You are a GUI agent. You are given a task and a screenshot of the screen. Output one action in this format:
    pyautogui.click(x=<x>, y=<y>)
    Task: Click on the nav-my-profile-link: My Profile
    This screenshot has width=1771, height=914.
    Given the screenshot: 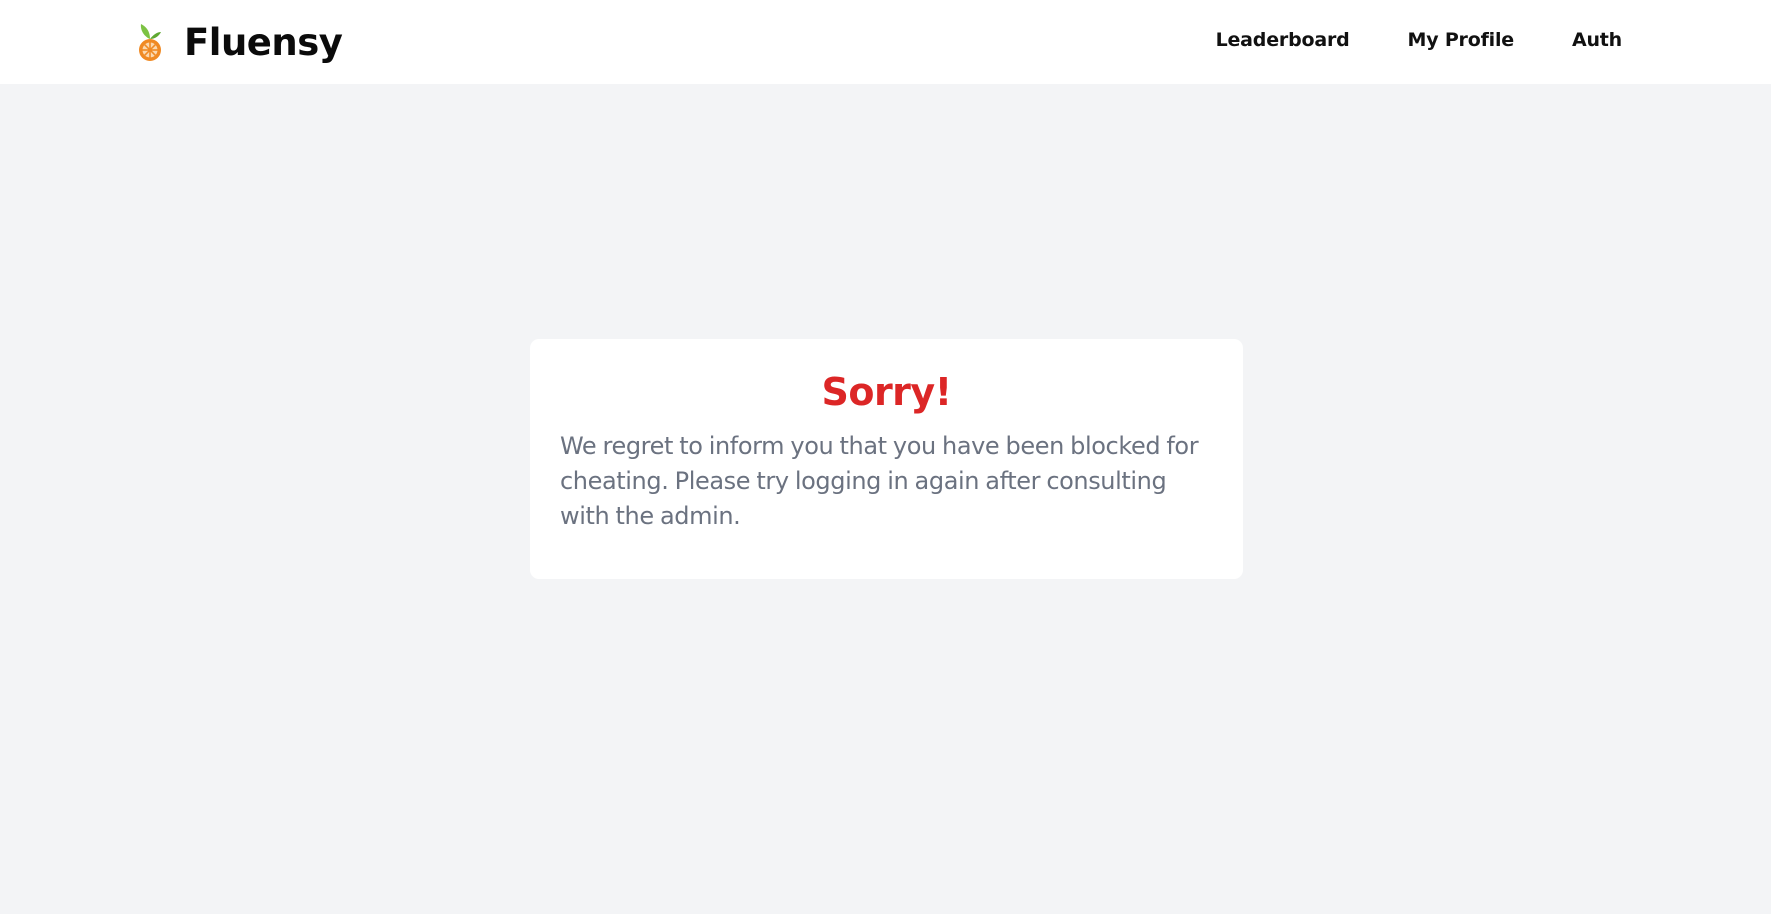 What is the action you would take?
    pyautogui.click(x=1461, y=40)
    